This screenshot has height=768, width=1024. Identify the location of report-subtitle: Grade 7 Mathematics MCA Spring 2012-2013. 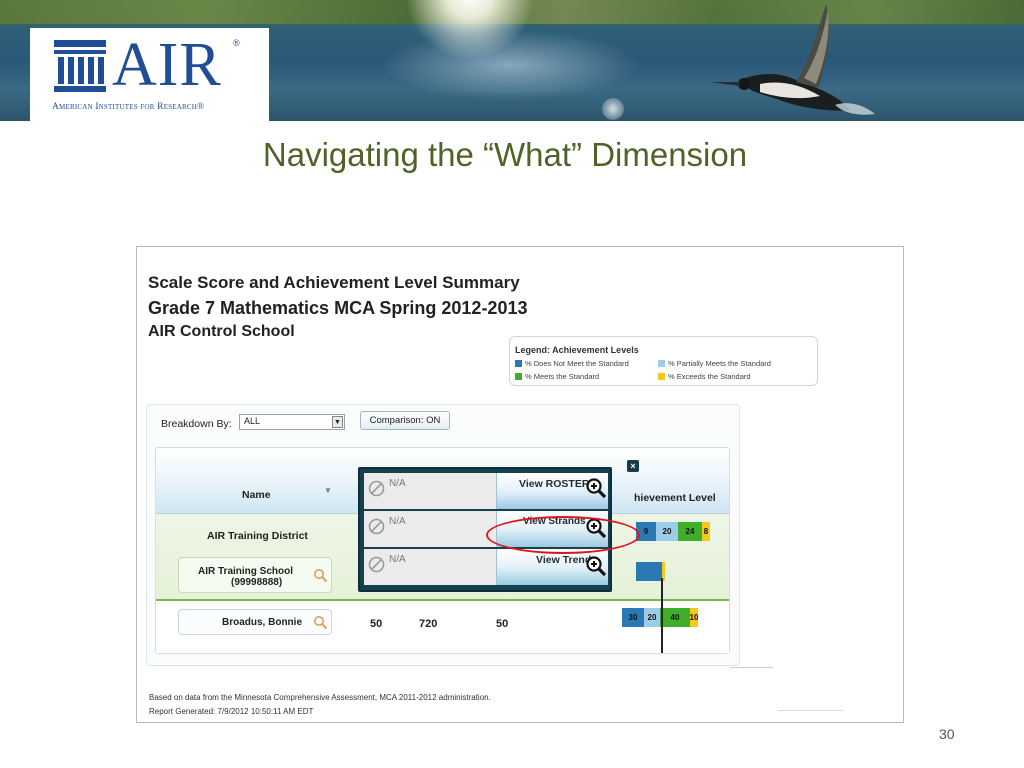
(338, 308).